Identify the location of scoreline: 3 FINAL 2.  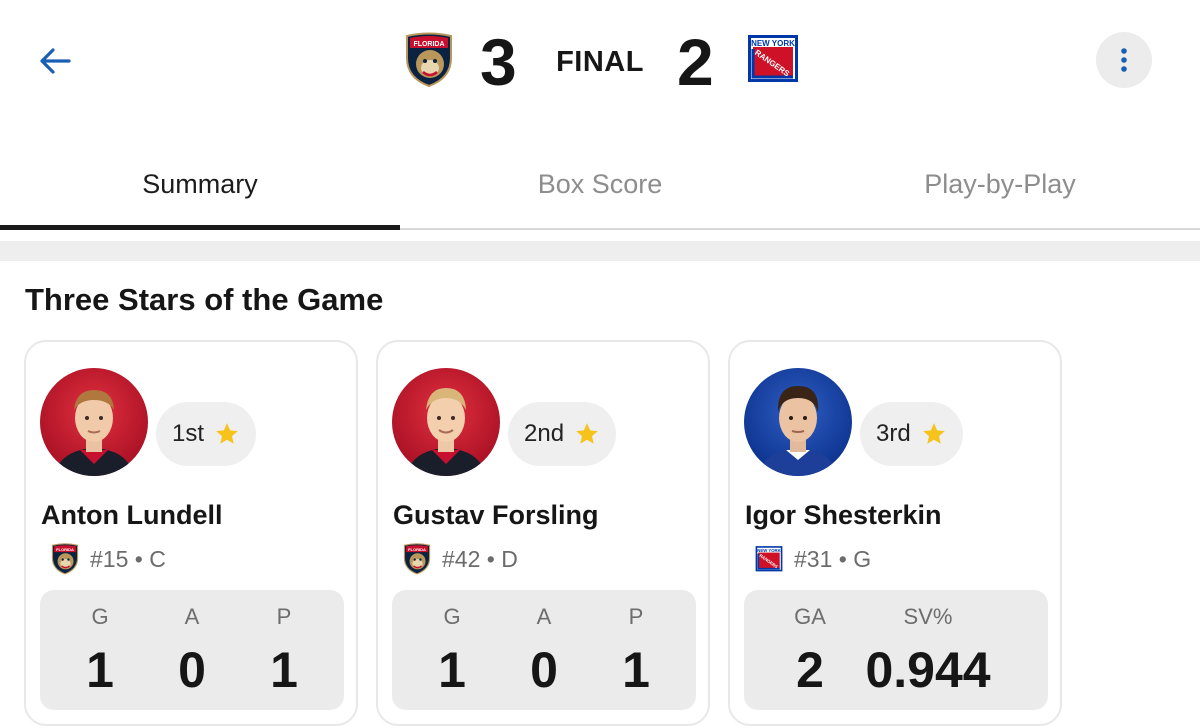
(600, 62).